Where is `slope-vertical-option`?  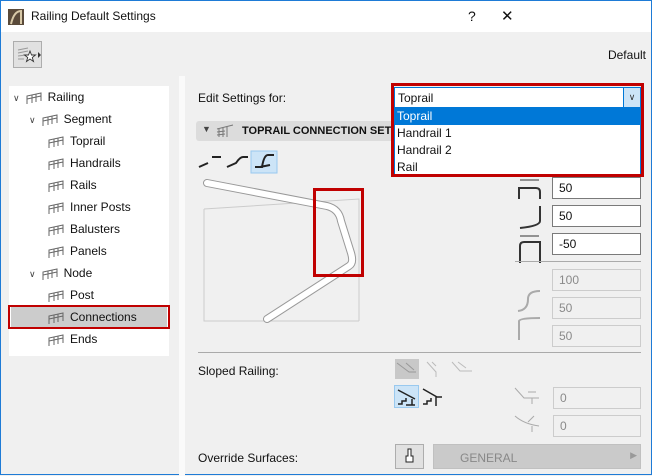 slope-vertical-option is located at coordinates (432, 397).